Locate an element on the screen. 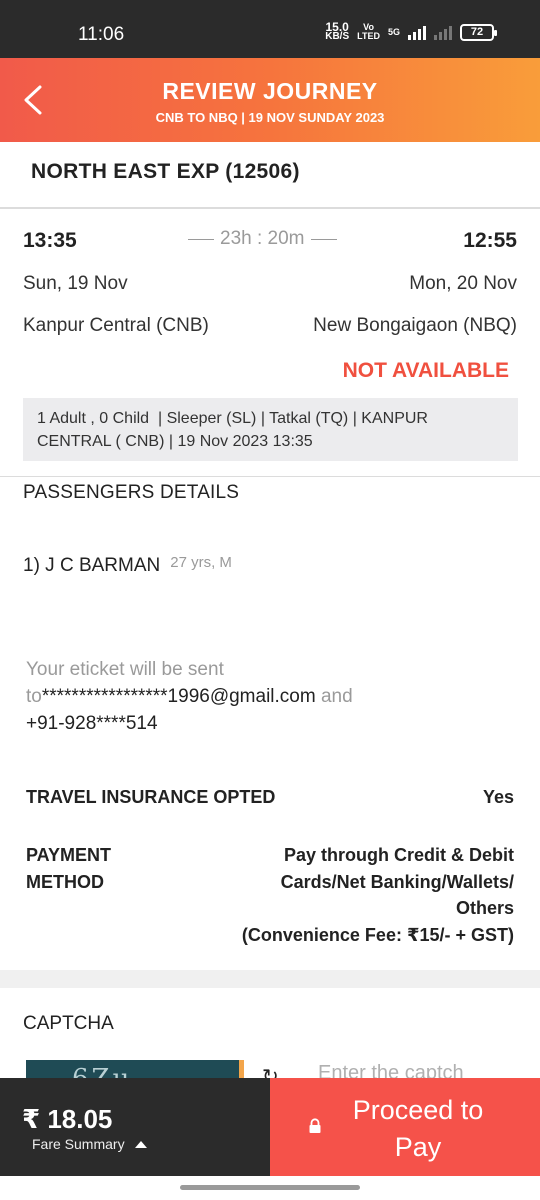  arrival-date: Mon, 20 Nov is located at coordinates (463, 283).